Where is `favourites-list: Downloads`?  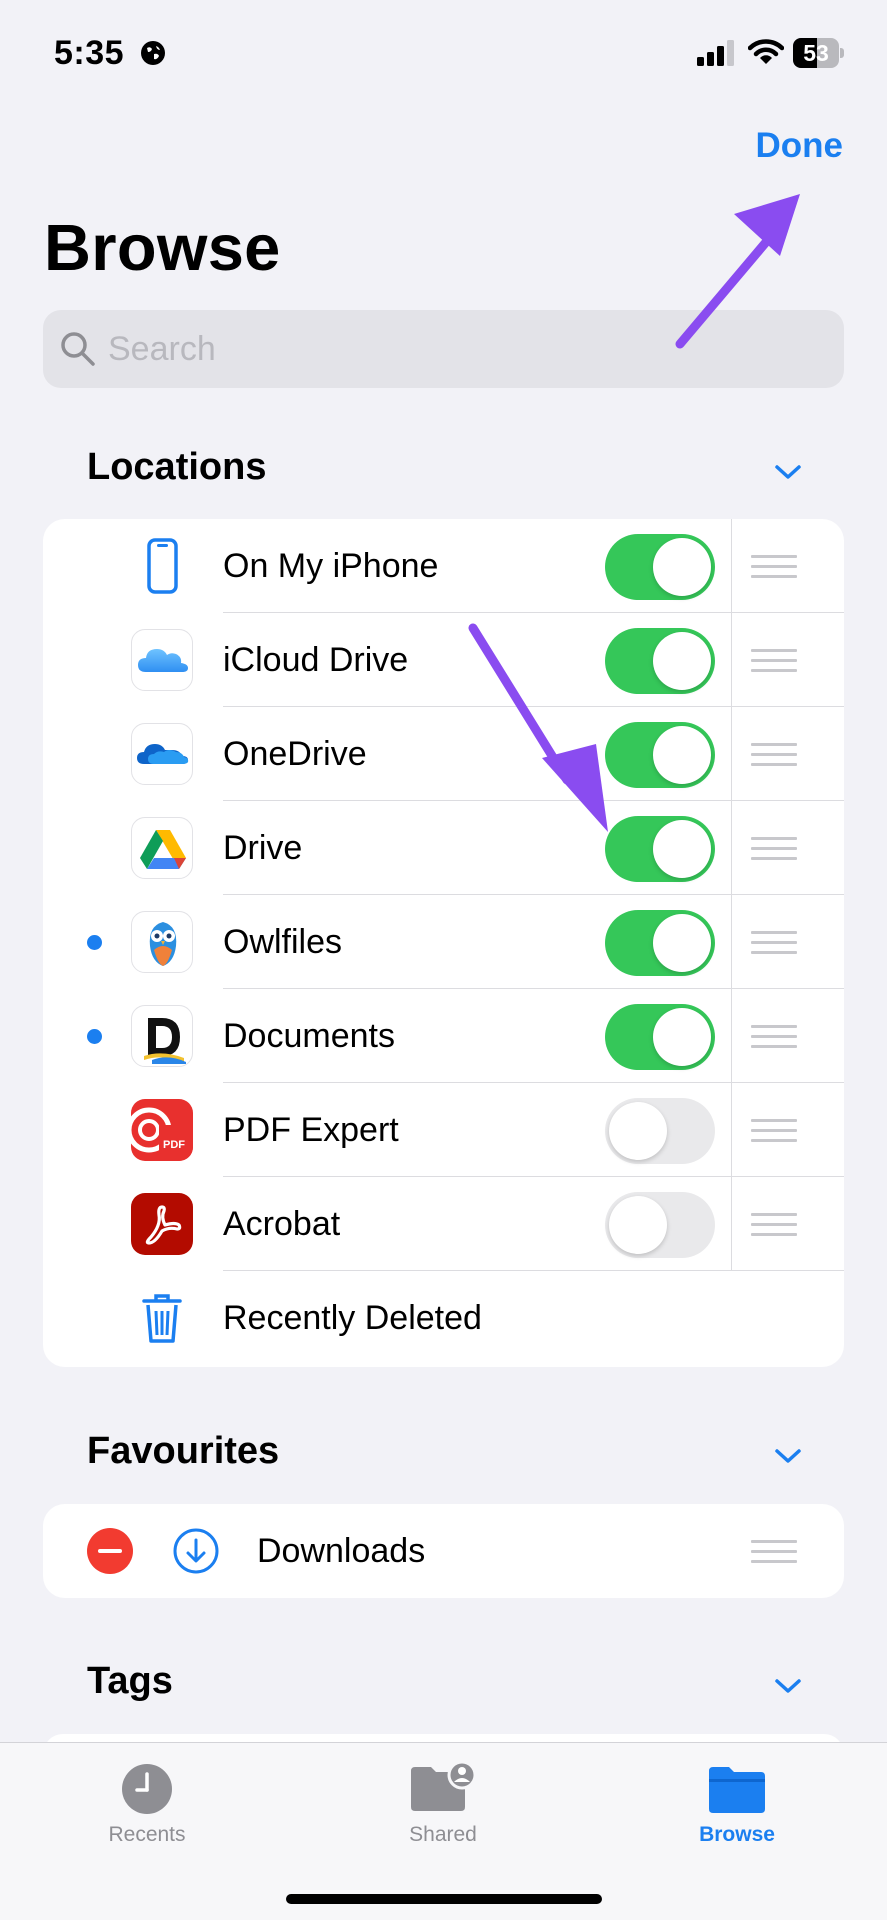 favourites-list: Downloads is located at coordinates (443, 1551).